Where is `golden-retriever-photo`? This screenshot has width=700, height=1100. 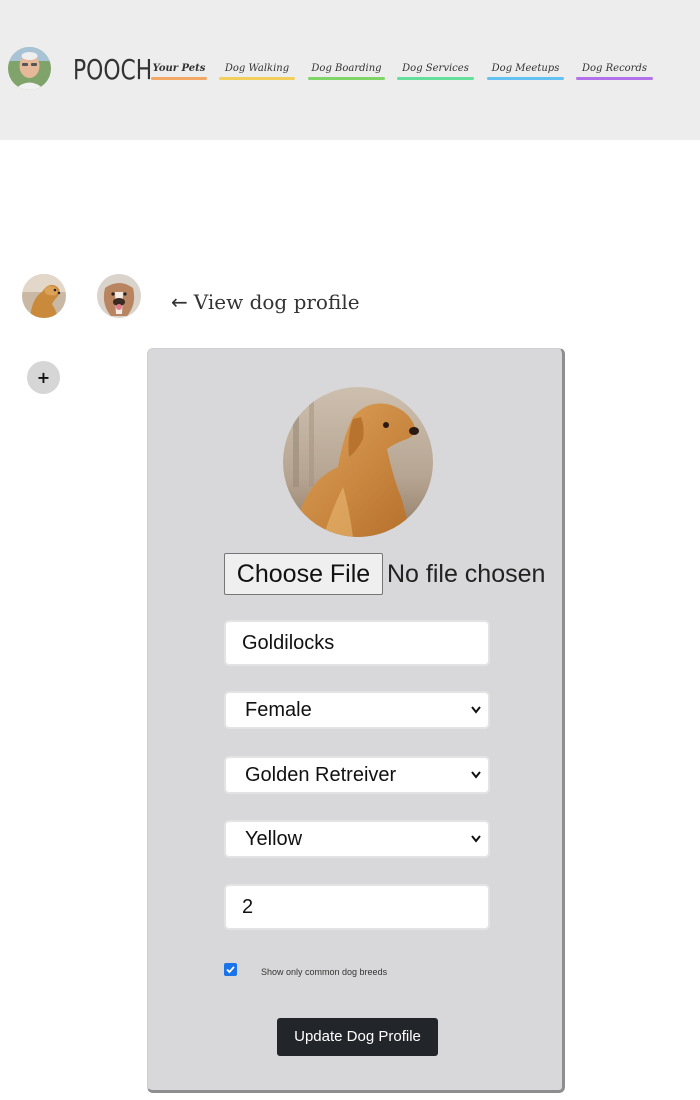 golden-retriever-photo is located at coordinates (358, 462).